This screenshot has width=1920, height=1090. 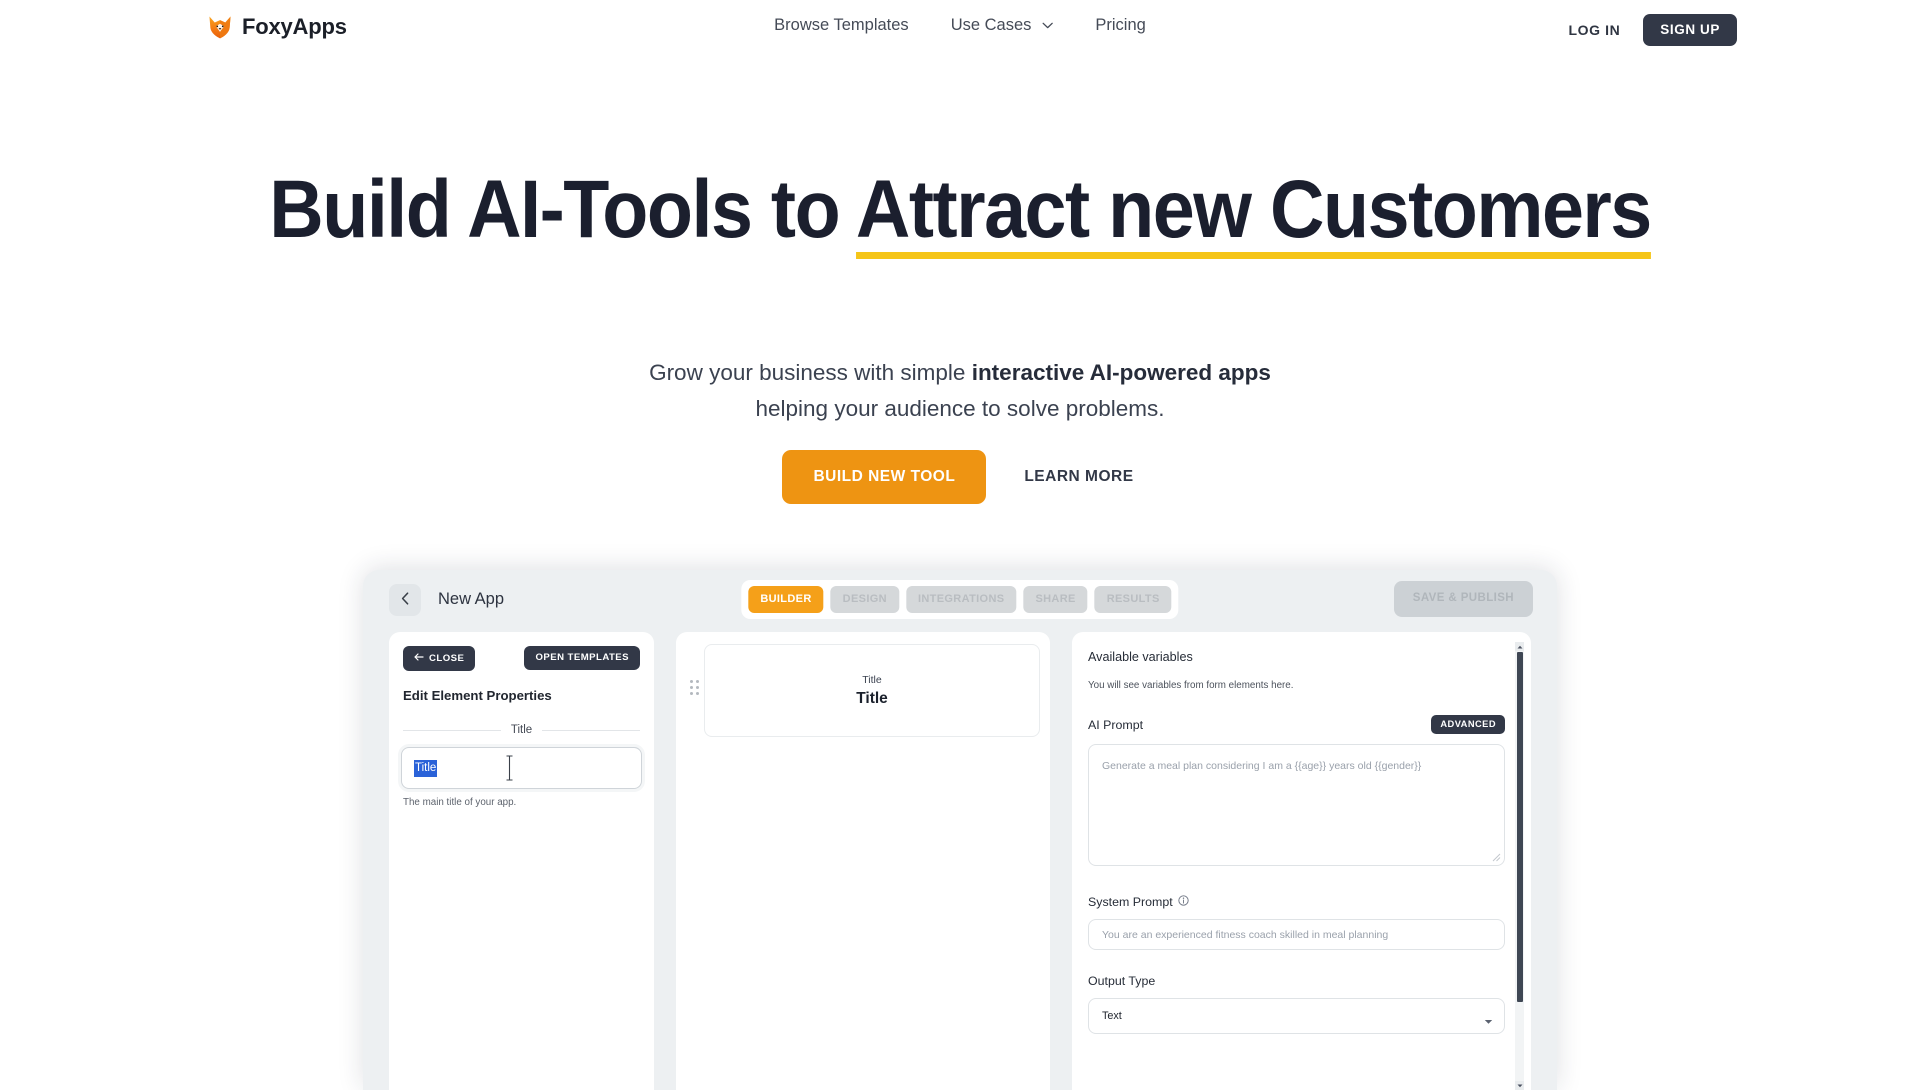 I want to click on field-legend-label: Title, so click(x=521, y=730).